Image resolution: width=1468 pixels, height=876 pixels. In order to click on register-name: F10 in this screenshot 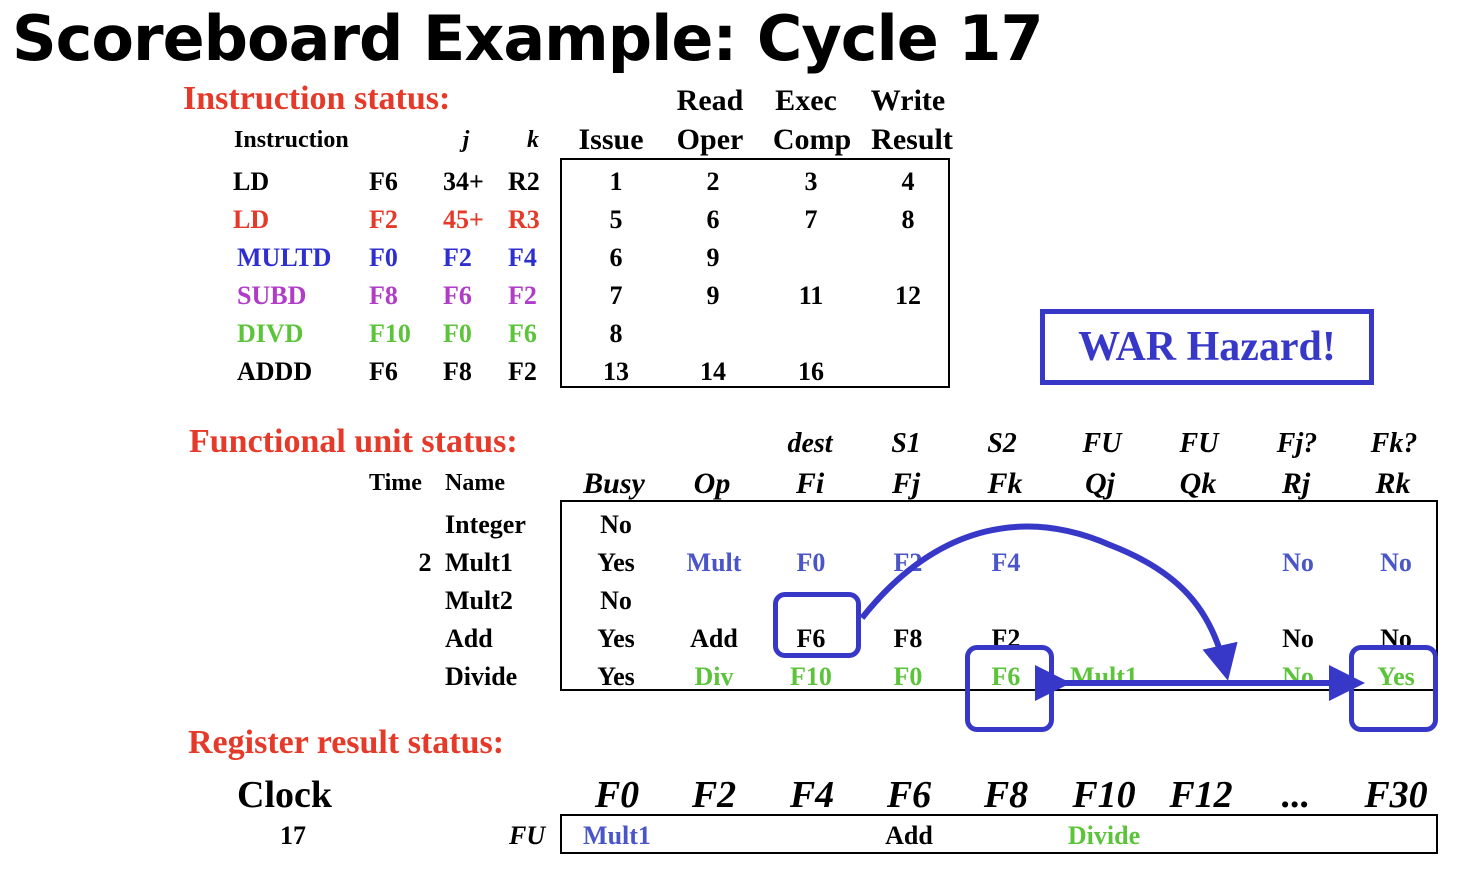, I will do `click(1104, 795)`.